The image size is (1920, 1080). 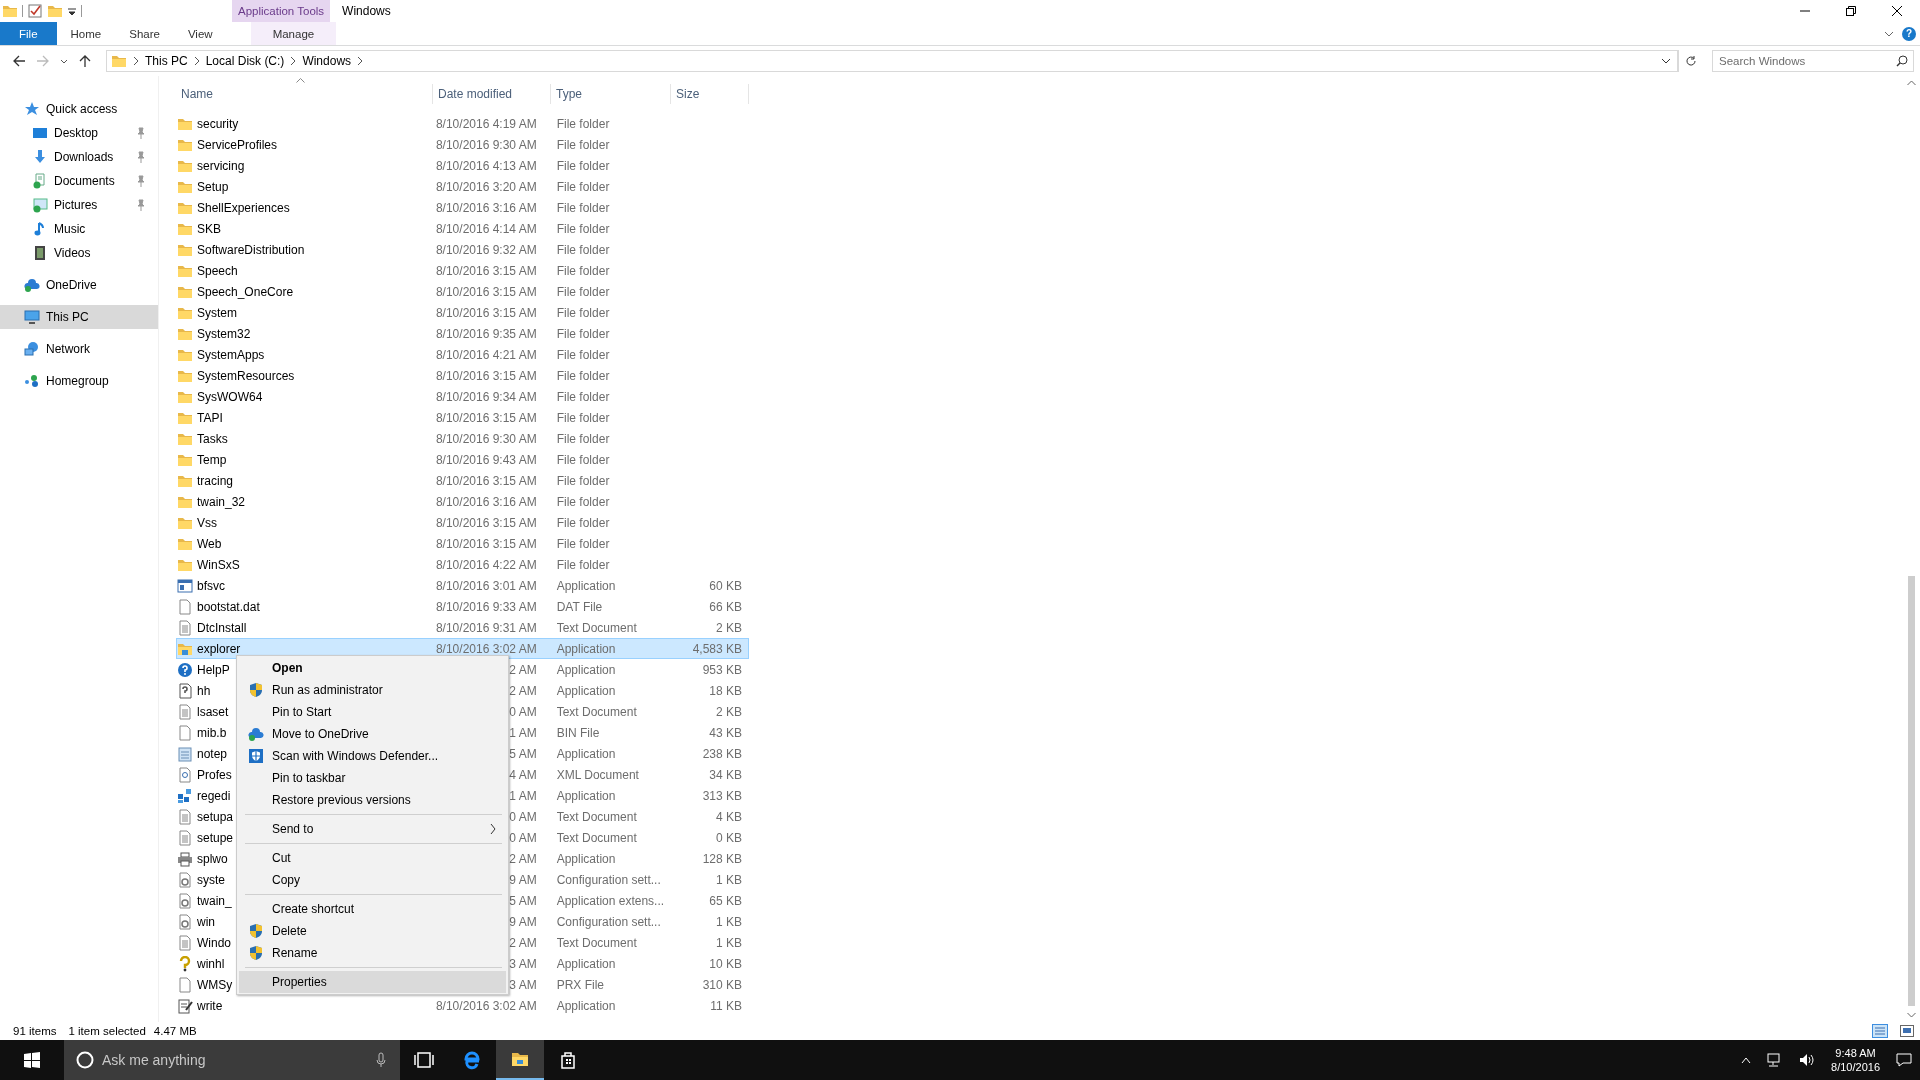 I want to click on file-name: SKB, so click(x=209, y=228).